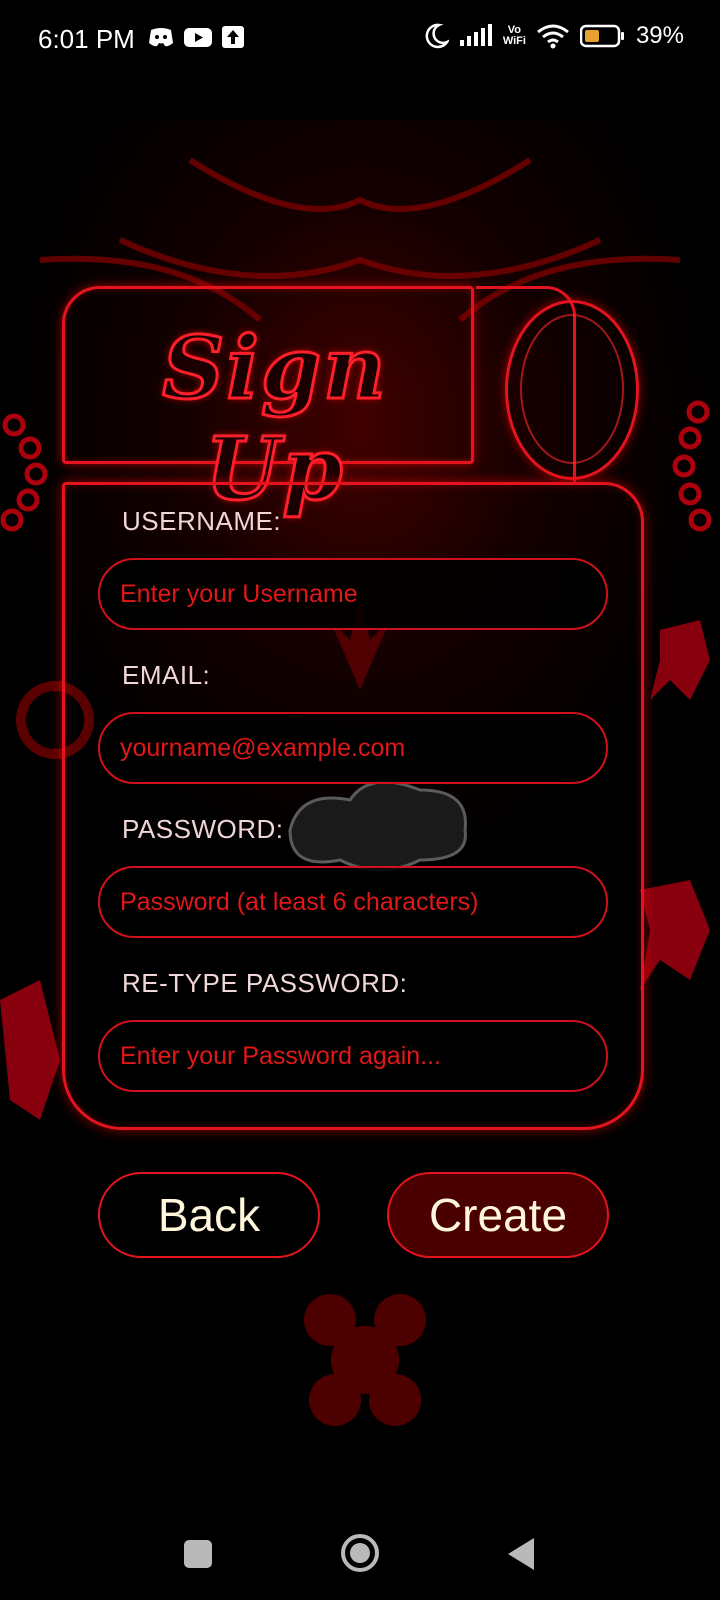 Image resolution: width=720 pixels, height=1600 pixels. Describe the element at coordinates (475, 35) in the screenshot. I see `signal-icon` at that location.